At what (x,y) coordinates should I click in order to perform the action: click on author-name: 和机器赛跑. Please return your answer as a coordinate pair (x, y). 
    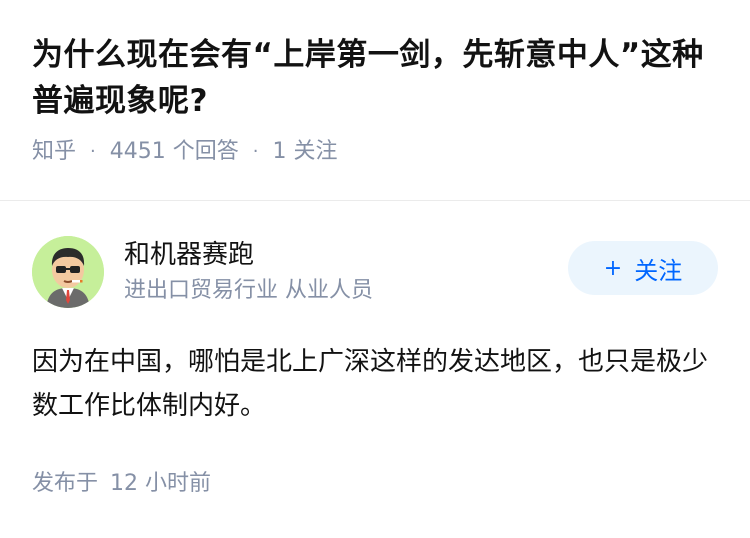
    Looking at the image, I should click on (346, 255).